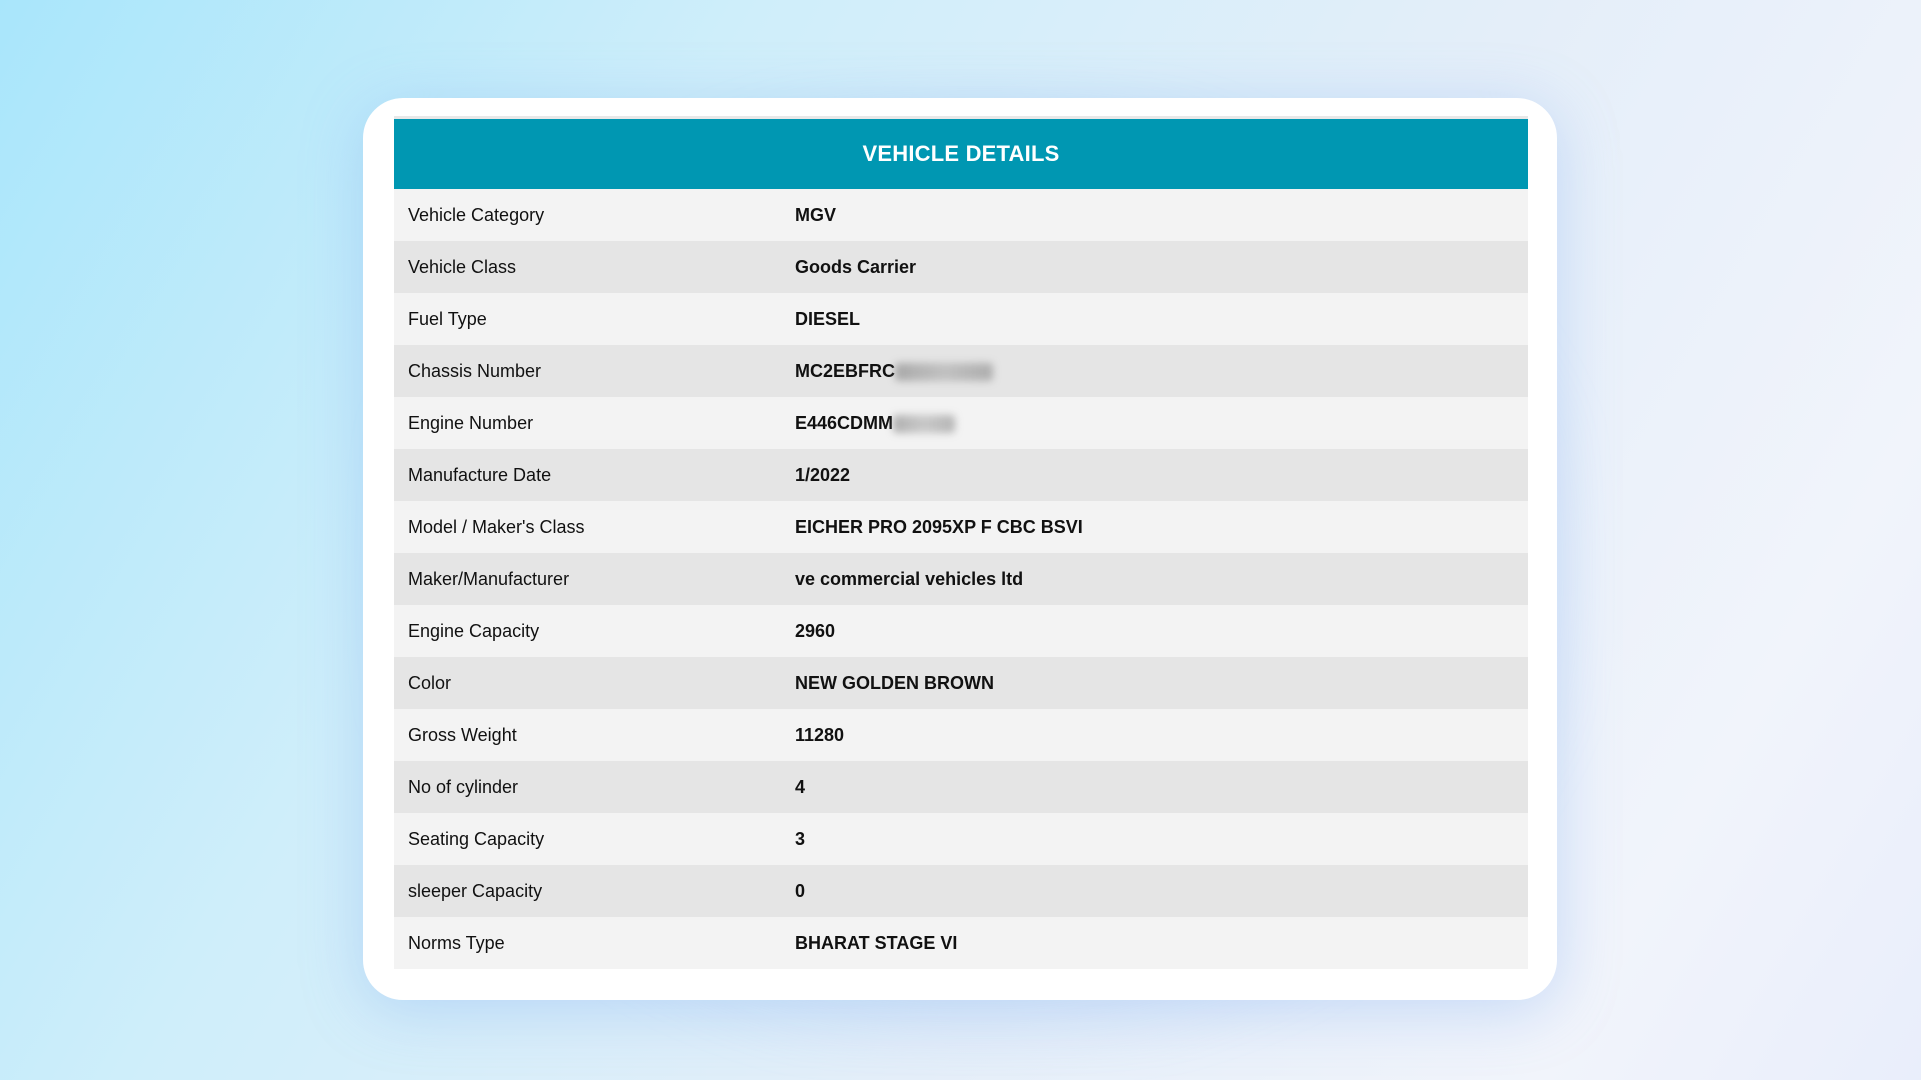 This screenshot has width=1921, height=1080. What do you see at coordinates (961, 475) in the screenshot?
I see `row-manufacture-date: Manufacture Date 1/2022` at bounding box center [961, 475].